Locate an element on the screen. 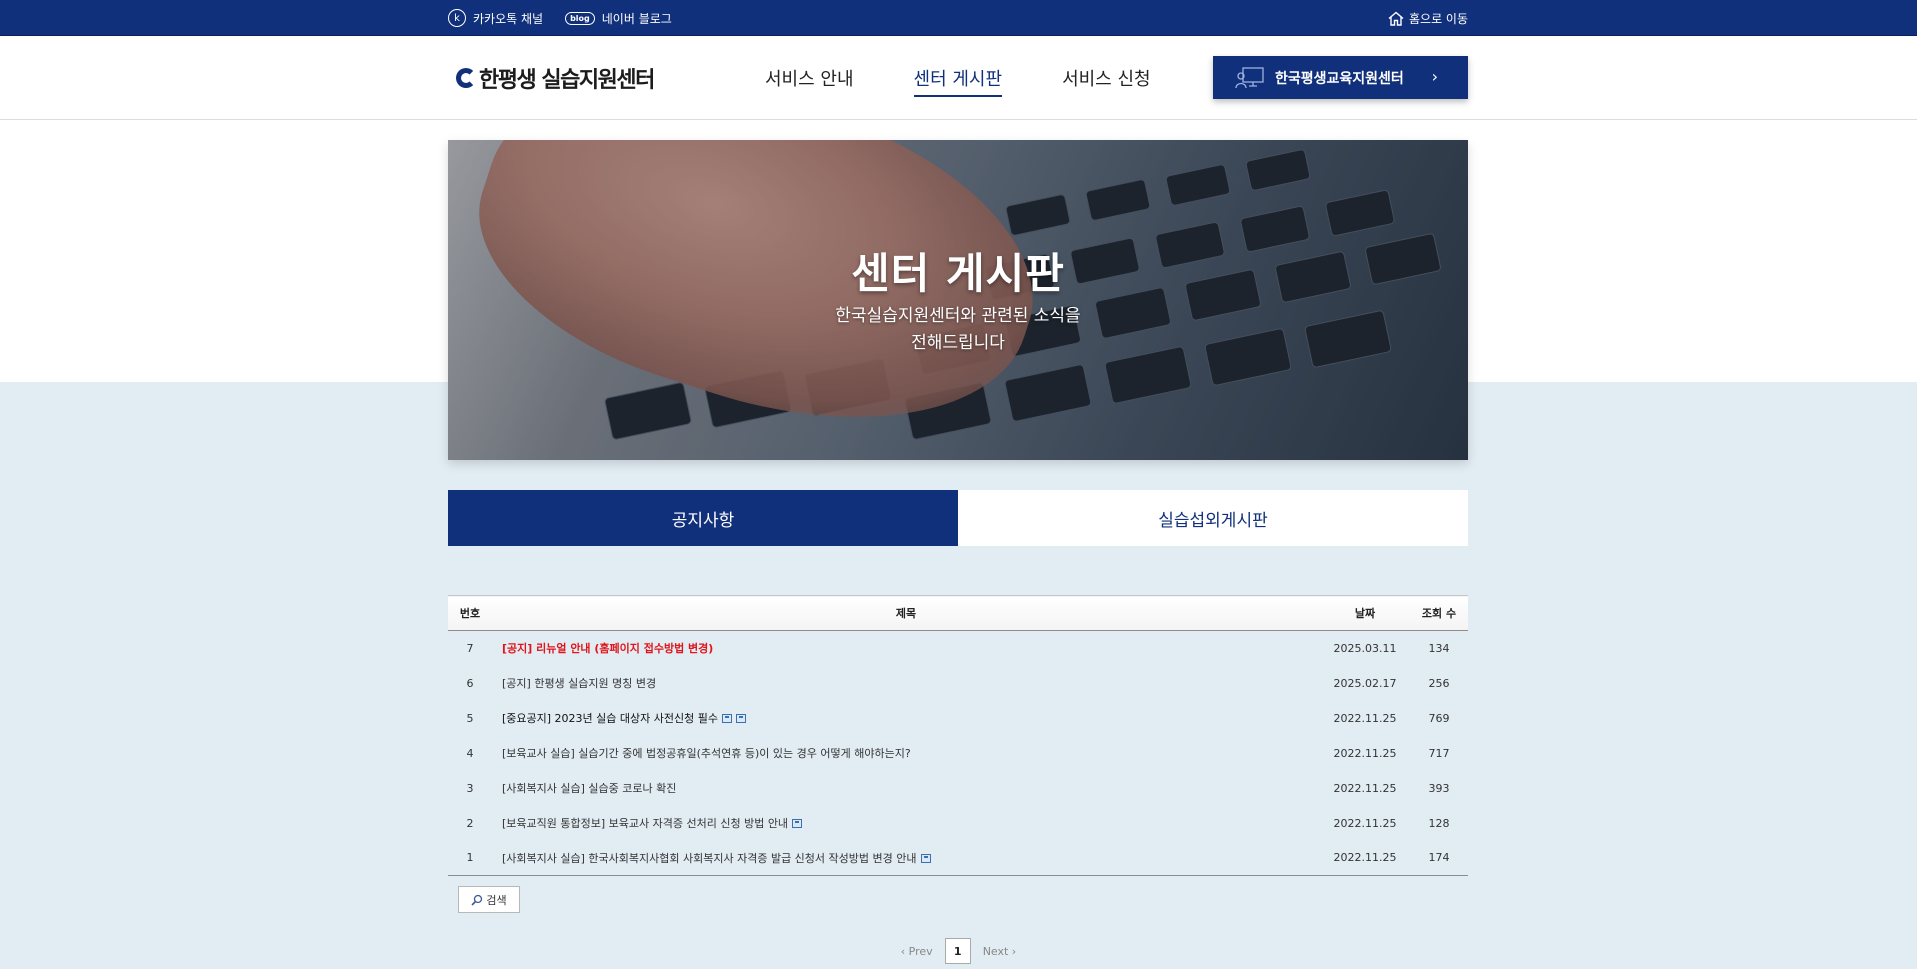  row-number: 5 is located at coordinates (470, 718).